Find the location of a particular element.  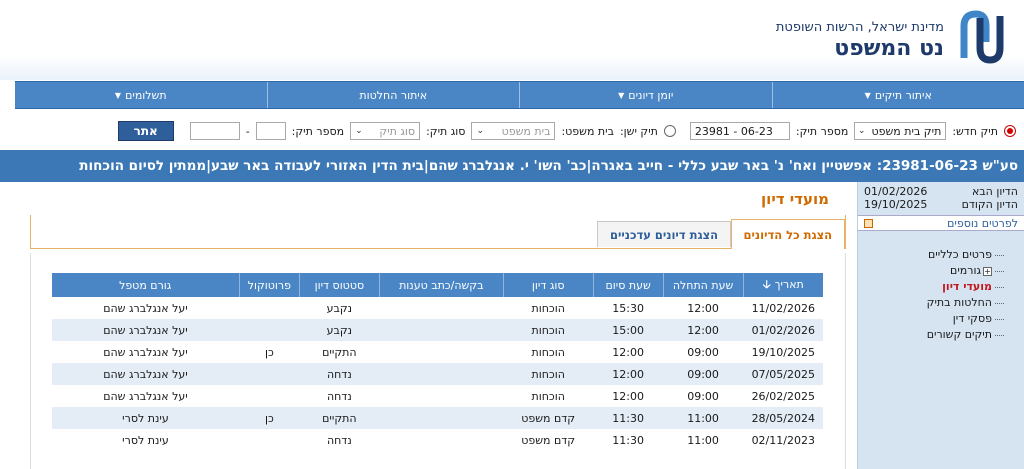

tab-current-hearings: הצגת דיונים עדכניים is located at coordinates (663, 234).